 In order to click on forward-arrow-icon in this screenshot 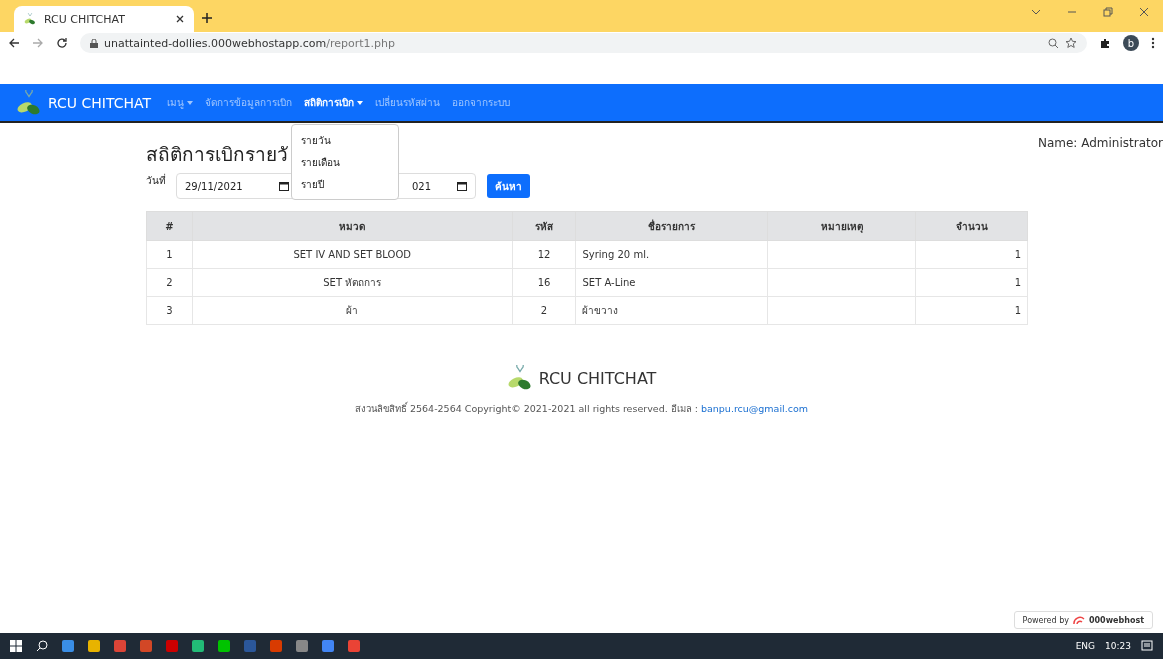, I will do `click(38, 43)`.